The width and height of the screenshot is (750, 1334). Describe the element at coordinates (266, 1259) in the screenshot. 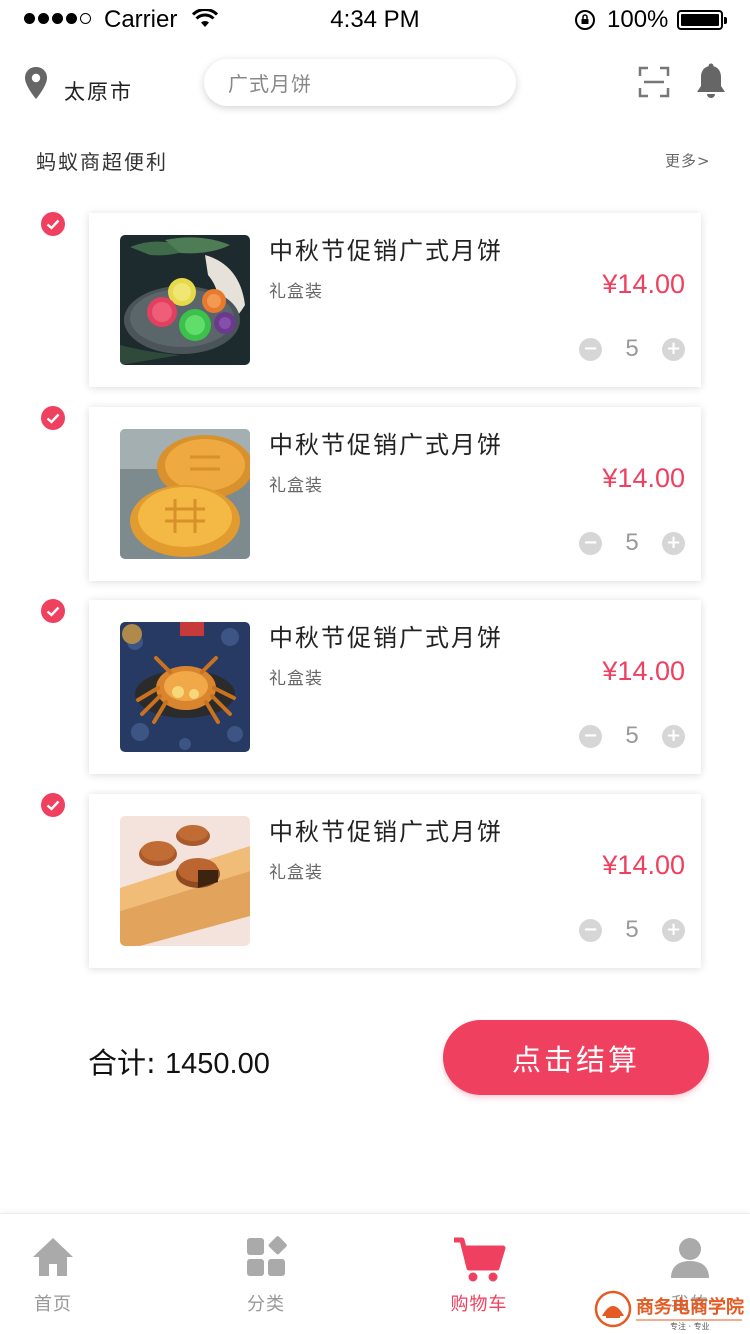

I see `category-icon` at that location.